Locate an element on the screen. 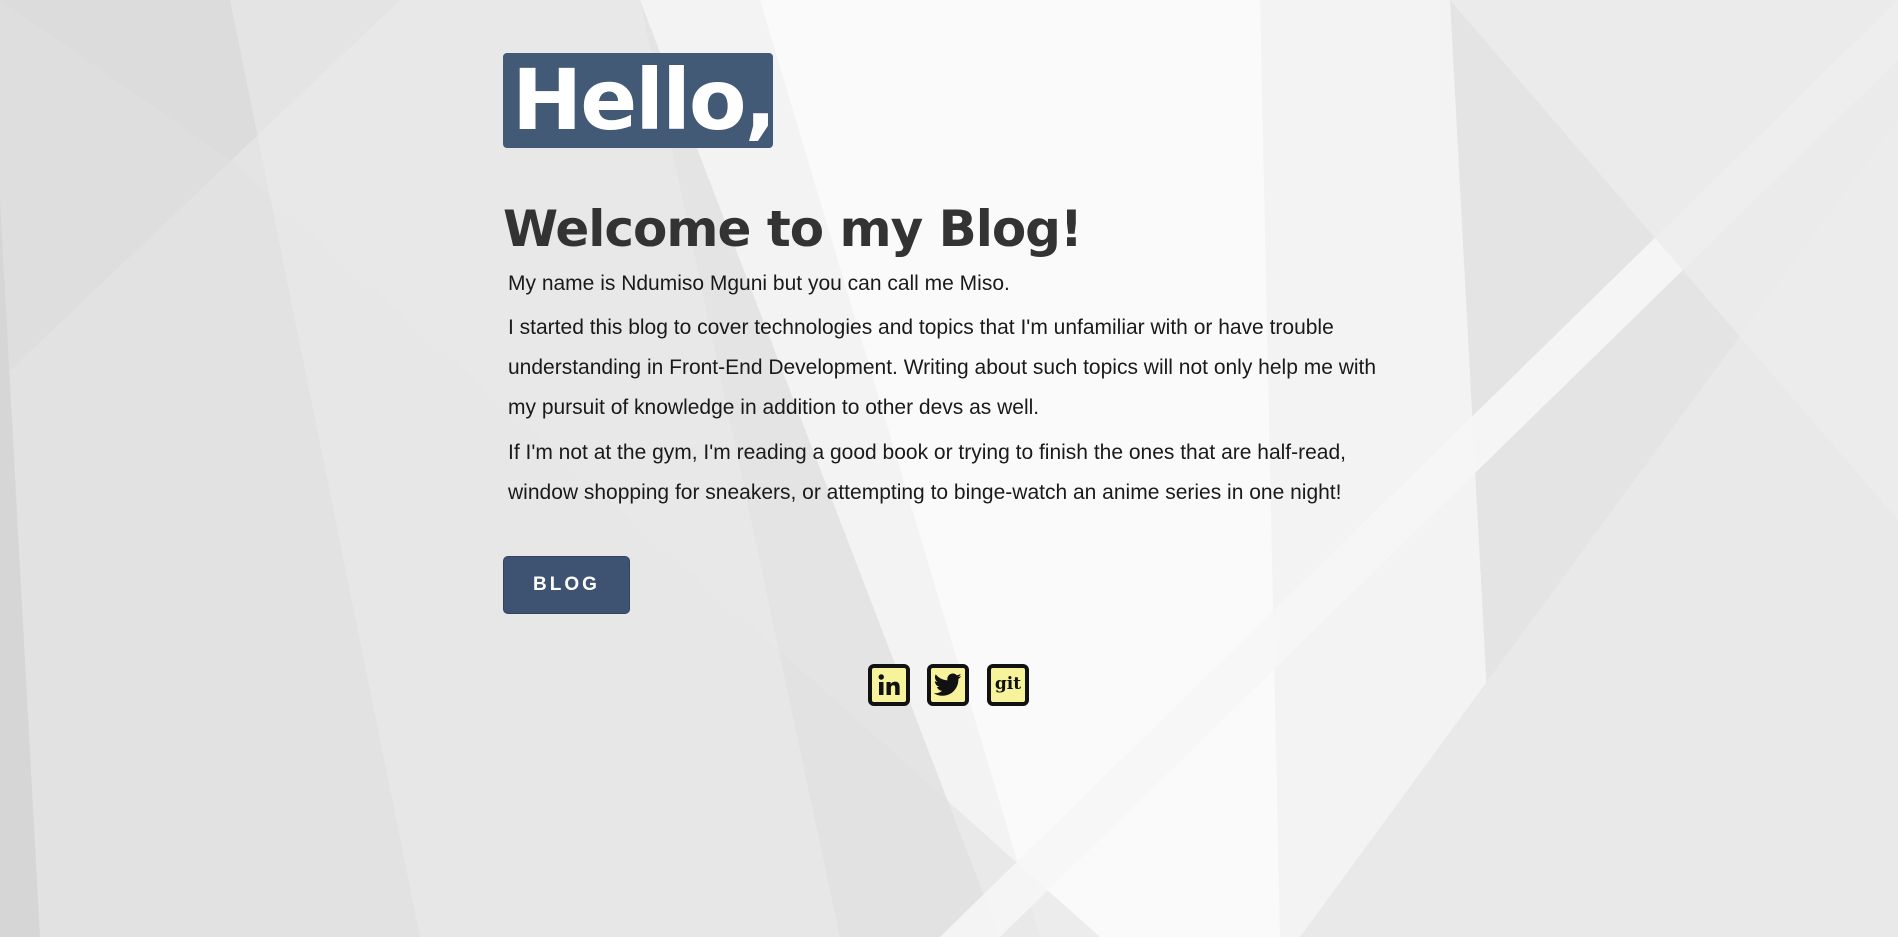 The height and width of the screenshot is (937, 1898). blog-button: BLOG is located at coordinates (566, 585).